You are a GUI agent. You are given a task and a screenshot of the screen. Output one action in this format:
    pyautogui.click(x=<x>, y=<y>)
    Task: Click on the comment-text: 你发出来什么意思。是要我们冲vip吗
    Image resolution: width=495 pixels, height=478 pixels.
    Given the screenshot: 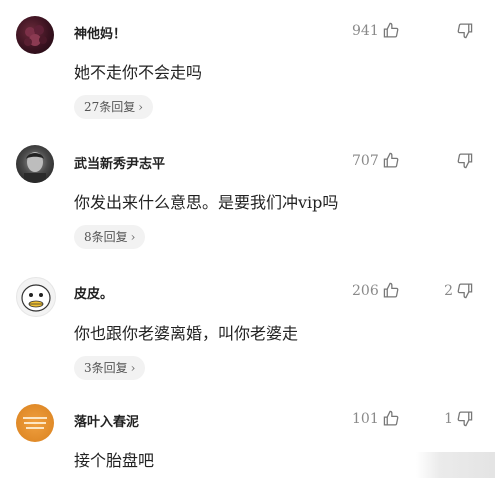 What is the action you would take?
    pyautogui.click(x=206, y=202)
    